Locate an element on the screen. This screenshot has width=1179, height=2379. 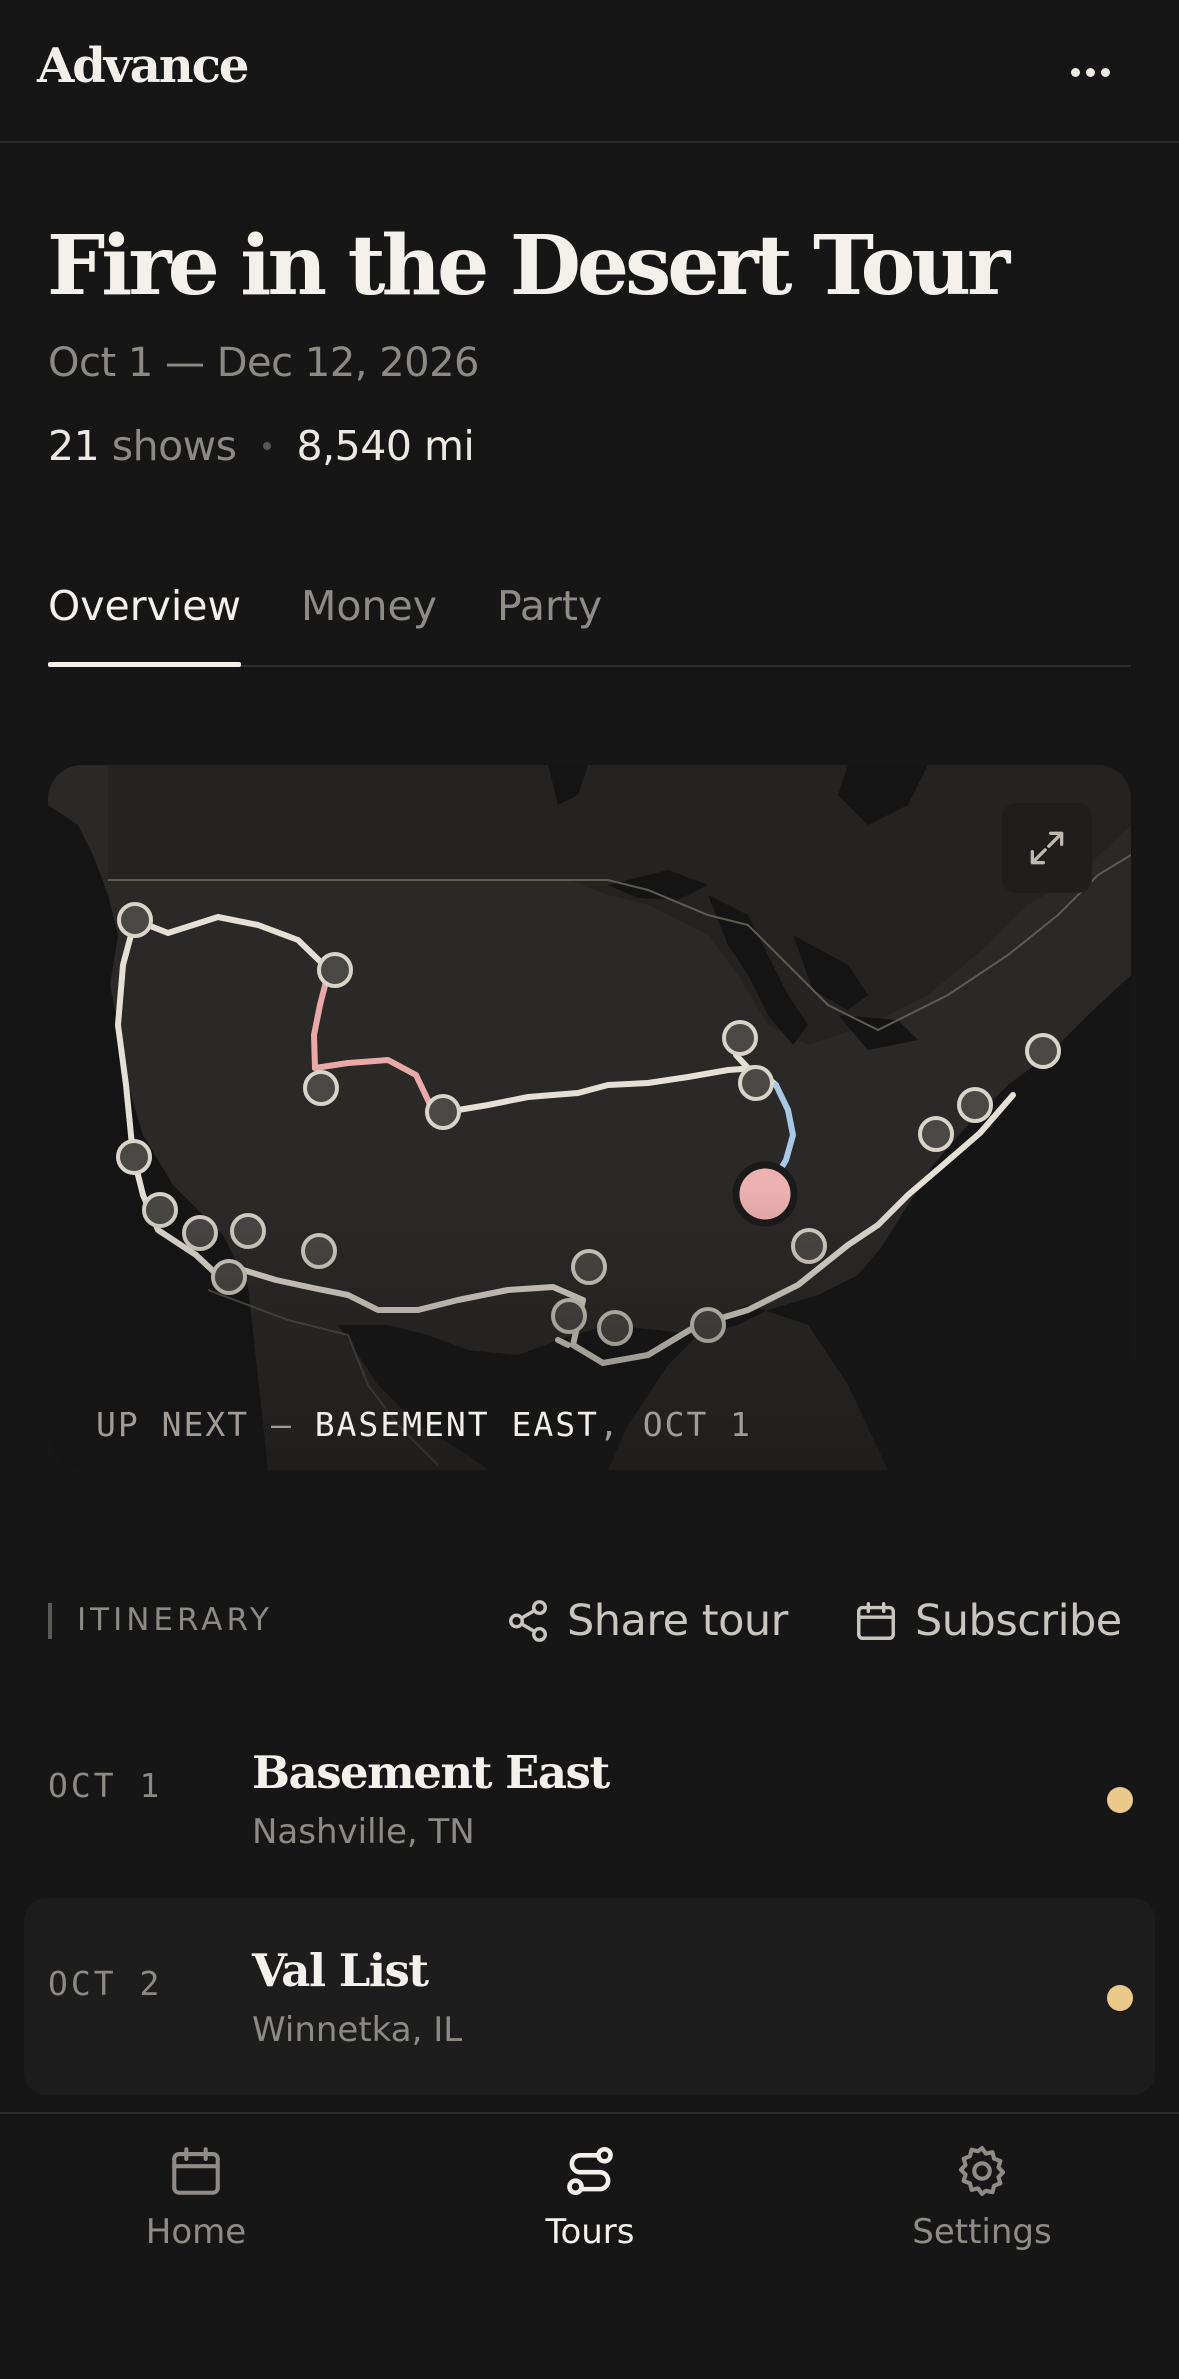
show-date: OCT 1 is located at coordinates (105, 1785).